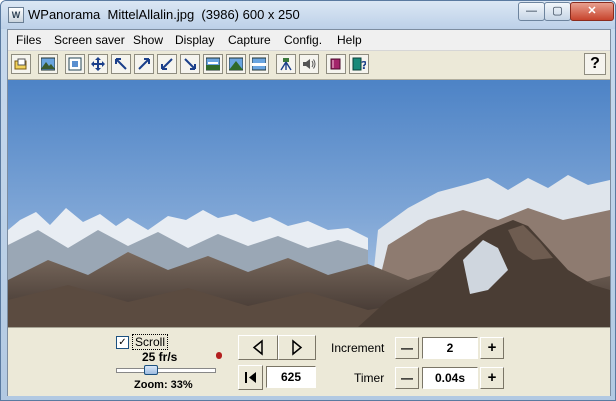  I want to click on maximize-icon: ▢, so click(557, 11).